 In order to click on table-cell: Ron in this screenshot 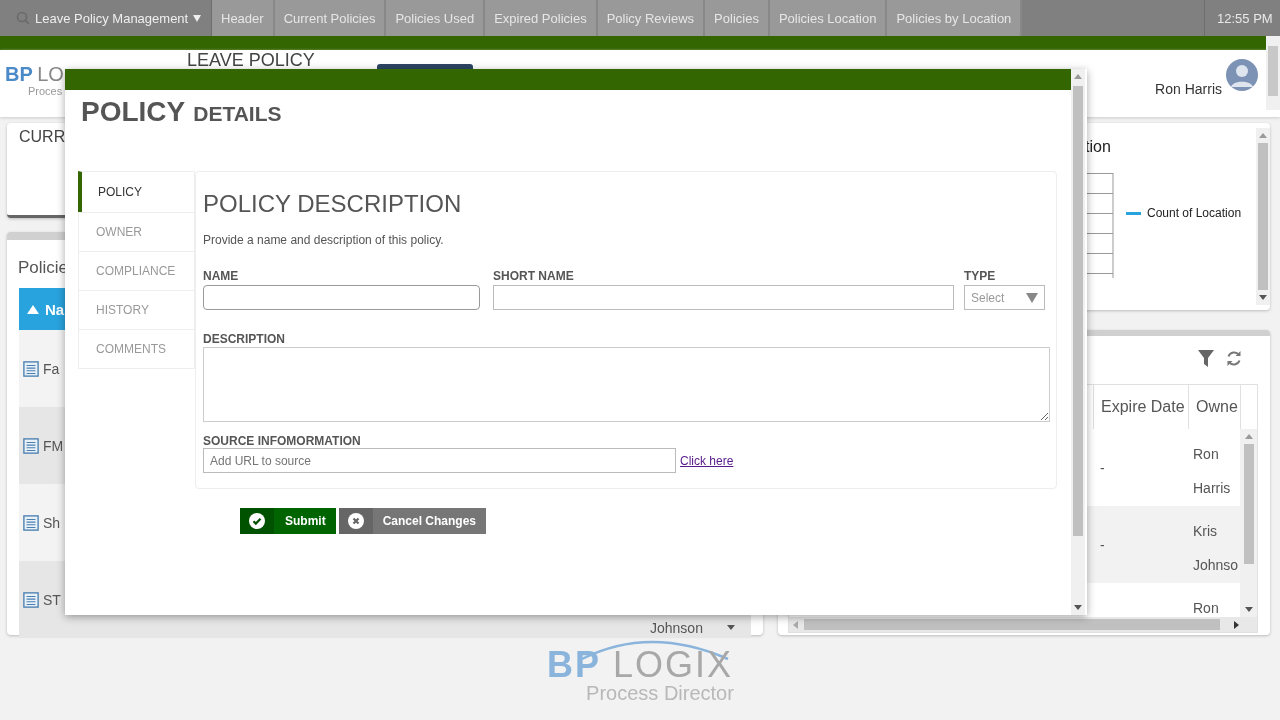, I will do `click(1206, 608)`.